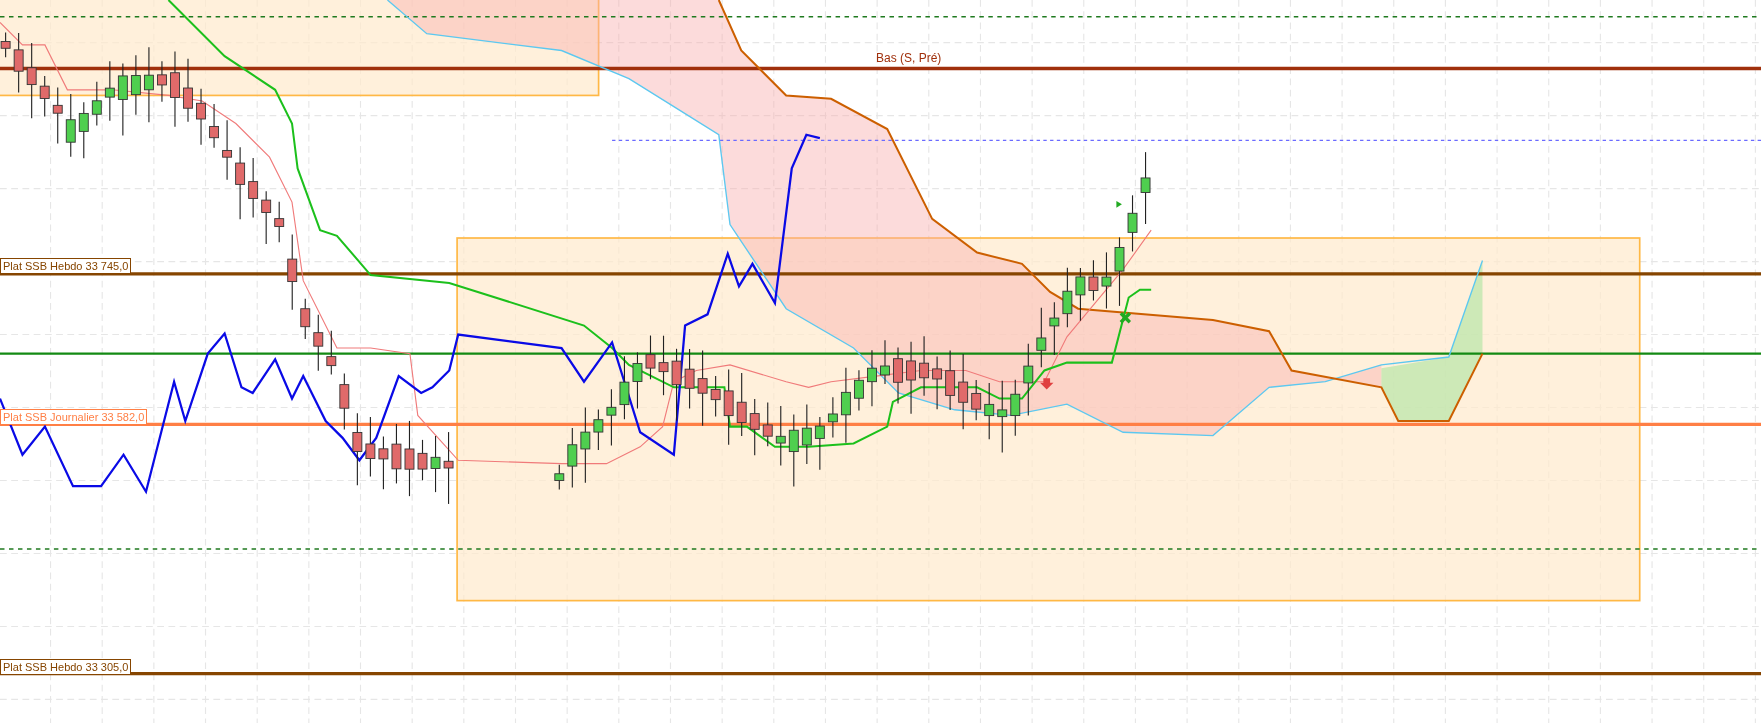  Describe the element at coordinates (66, 266) in the screenshot. I see `level-label: Plat SSB Hebdo 33 745,0` at that location.